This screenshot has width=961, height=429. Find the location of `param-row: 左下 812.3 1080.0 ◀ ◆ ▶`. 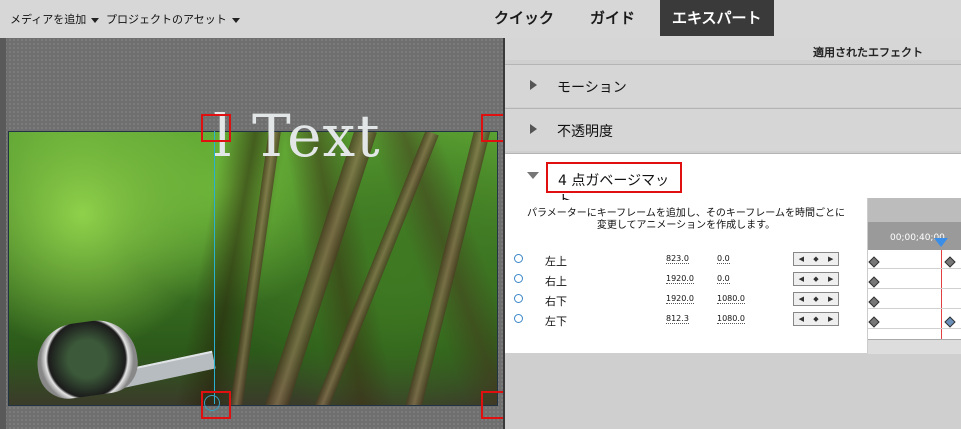

param-row: 左下 812.3 1080.0 ◀ ◆ ▶ is located at coordinates (686, 320).